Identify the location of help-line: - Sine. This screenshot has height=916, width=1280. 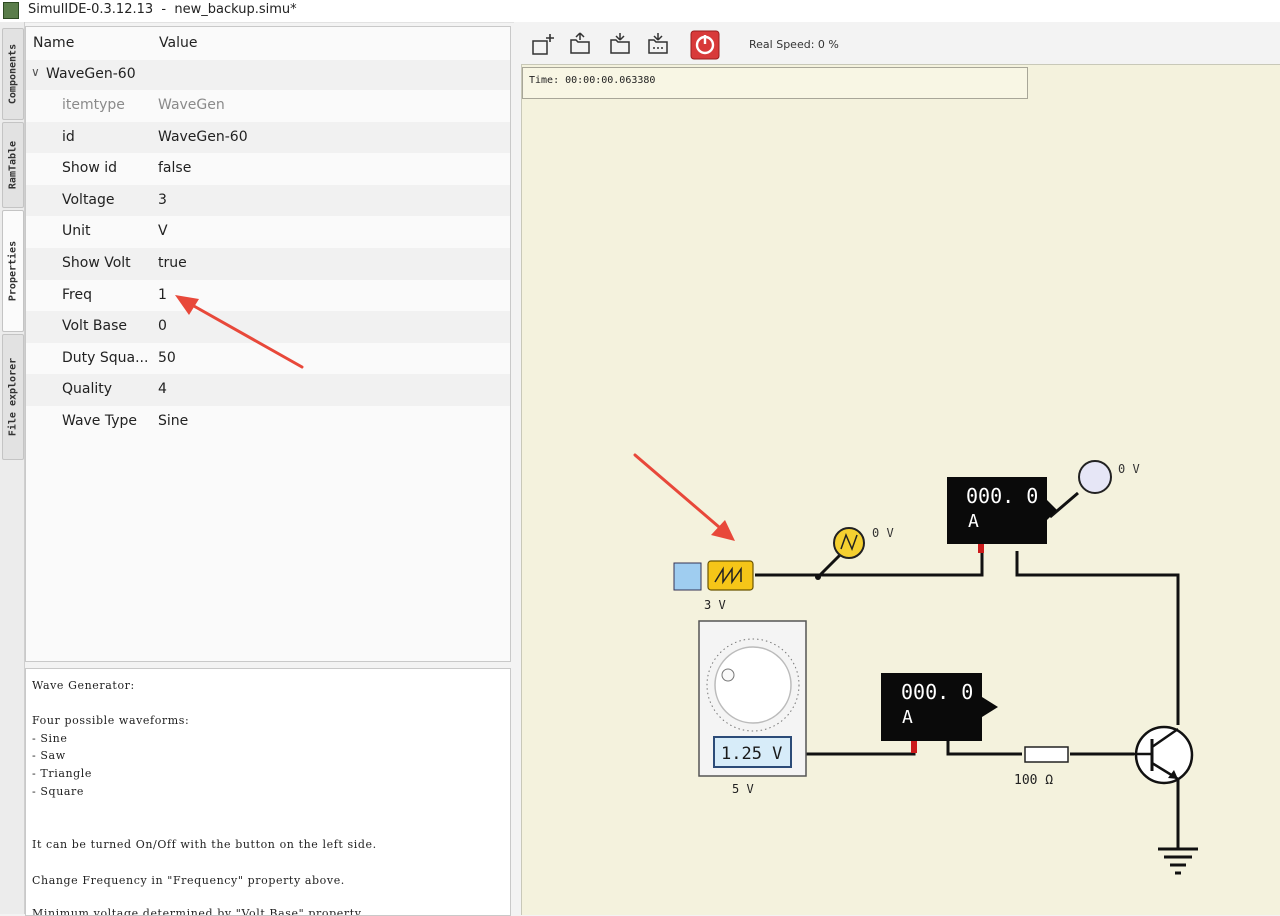
(50, 738).